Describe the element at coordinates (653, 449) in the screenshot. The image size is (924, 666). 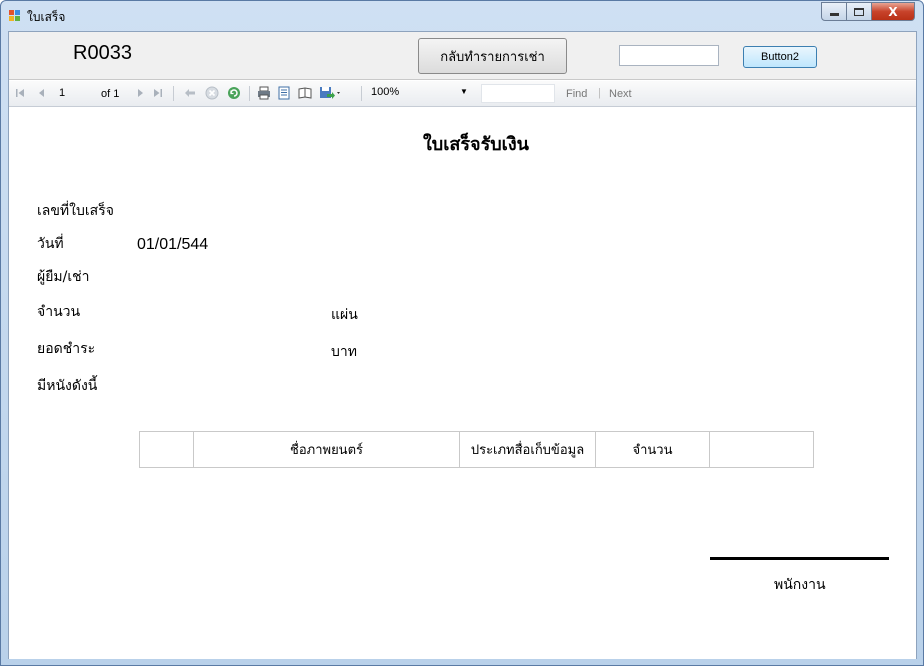
I see `table-header-cell: จำนวน` at that location.